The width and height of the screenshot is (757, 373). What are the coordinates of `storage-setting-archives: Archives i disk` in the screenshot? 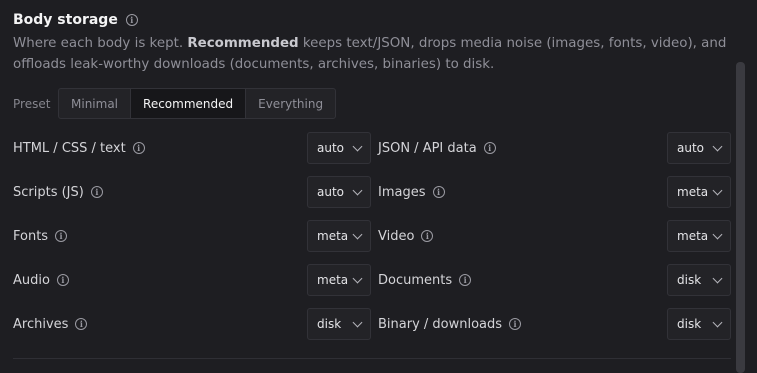 It's located at (195, 324).